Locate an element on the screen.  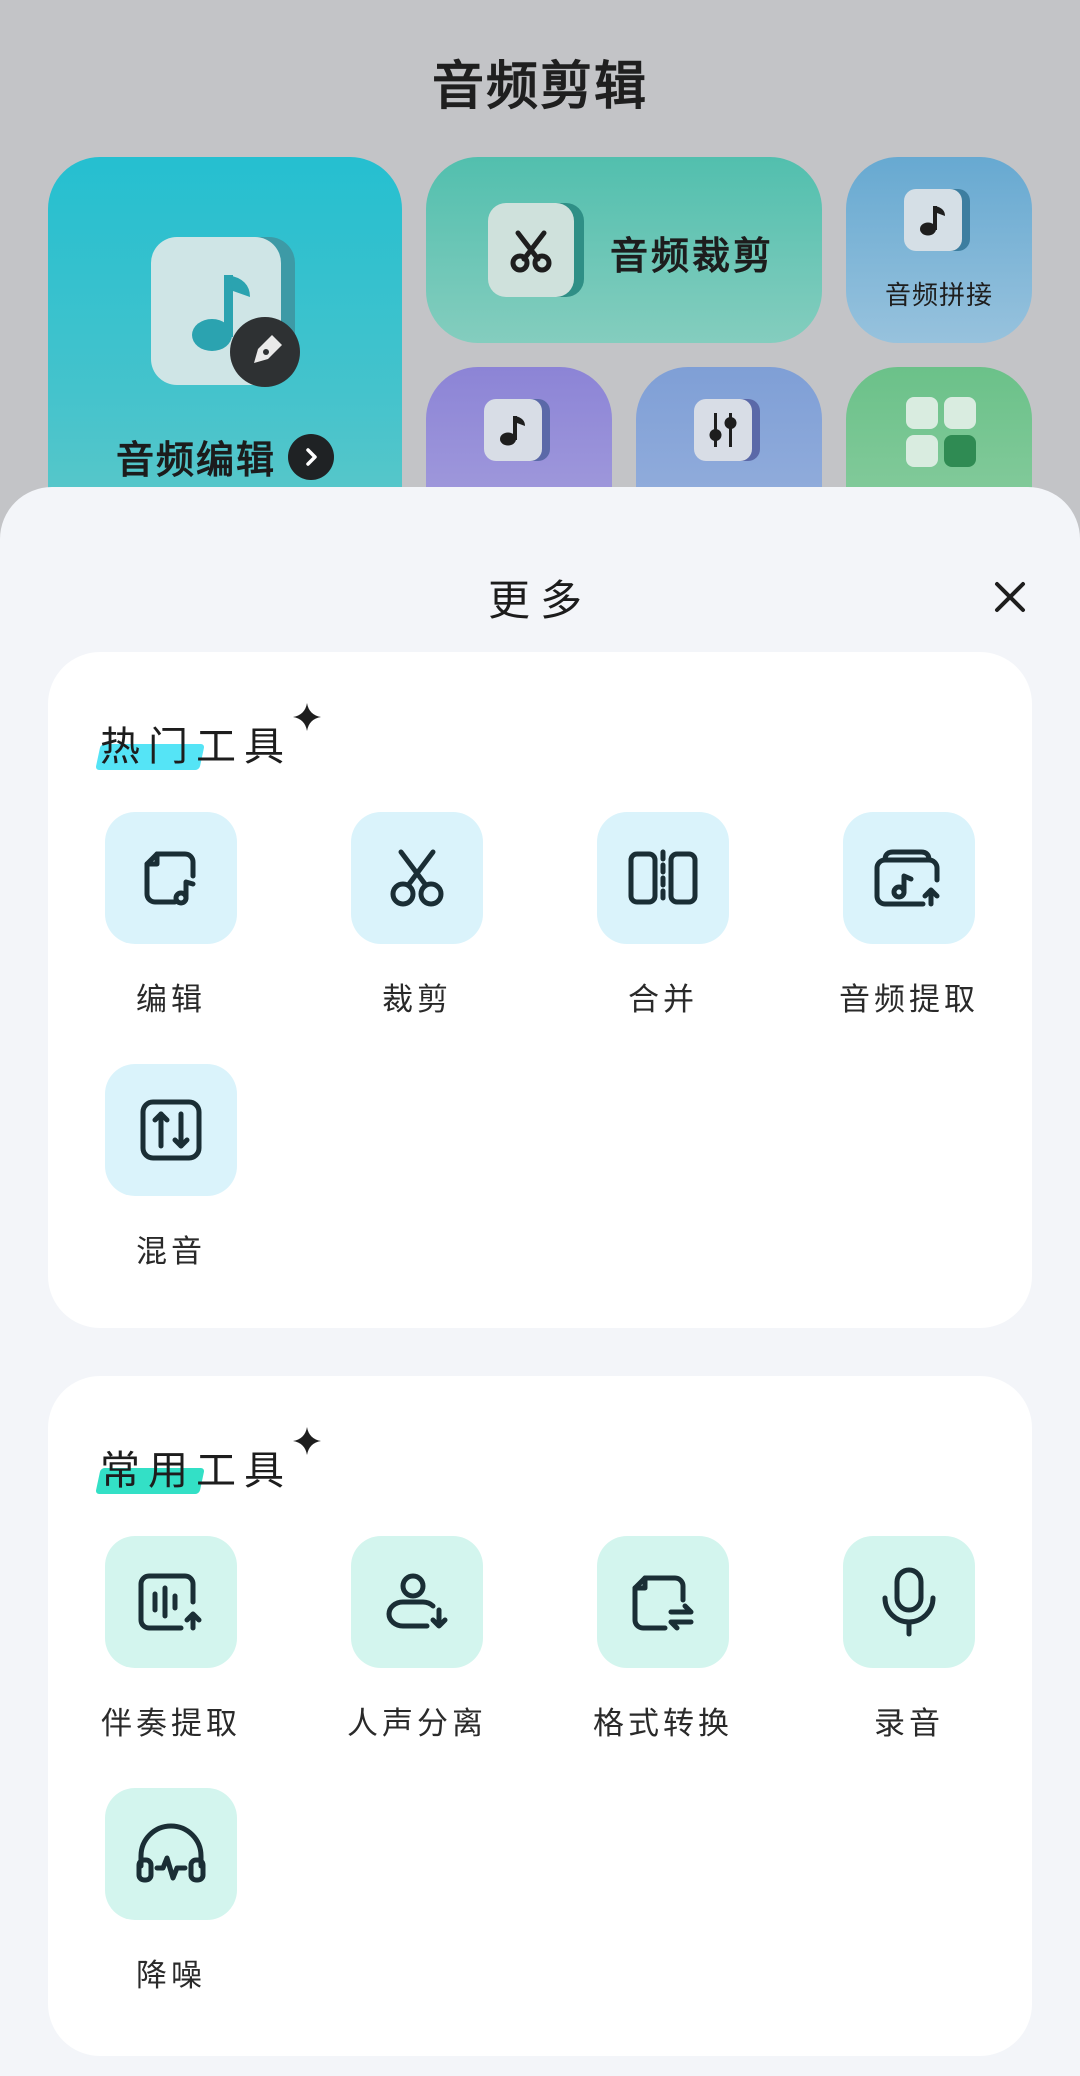
tool-record: 录音 is located at coordinates (909, 1639).